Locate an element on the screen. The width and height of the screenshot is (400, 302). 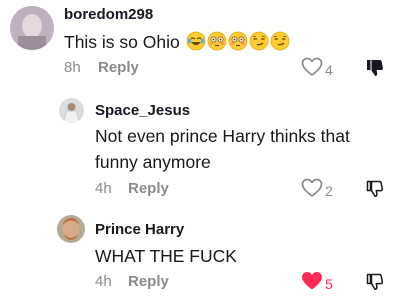
heart-outline-icon is located at coordinates (312, 69).